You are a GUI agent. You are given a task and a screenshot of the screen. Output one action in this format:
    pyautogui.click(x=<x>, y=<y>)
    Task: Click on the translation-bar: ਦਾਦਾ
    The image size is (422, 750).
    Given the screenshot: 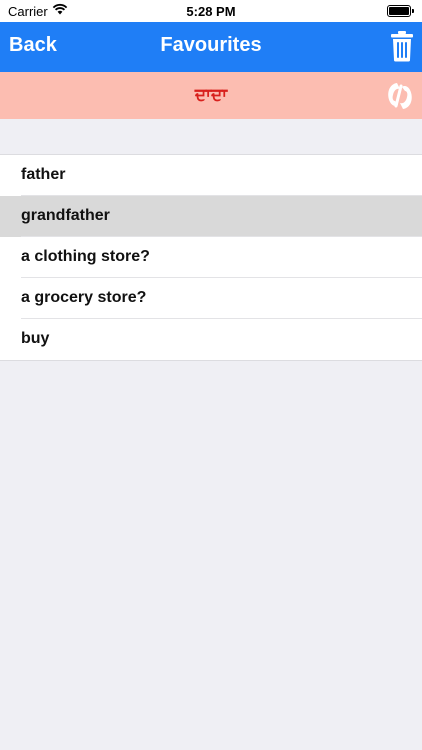 What is the action you would take?
    pyautogui.click(x=211, y=95)
    